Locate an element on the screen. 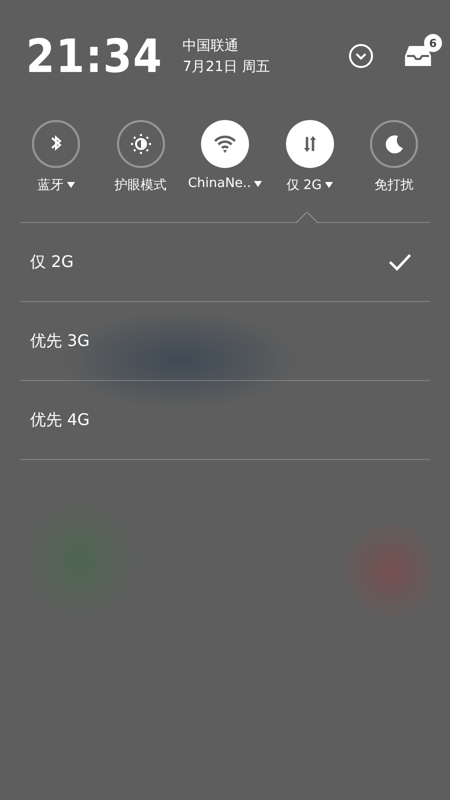  data-toggle is located at coordinates (310, 144).